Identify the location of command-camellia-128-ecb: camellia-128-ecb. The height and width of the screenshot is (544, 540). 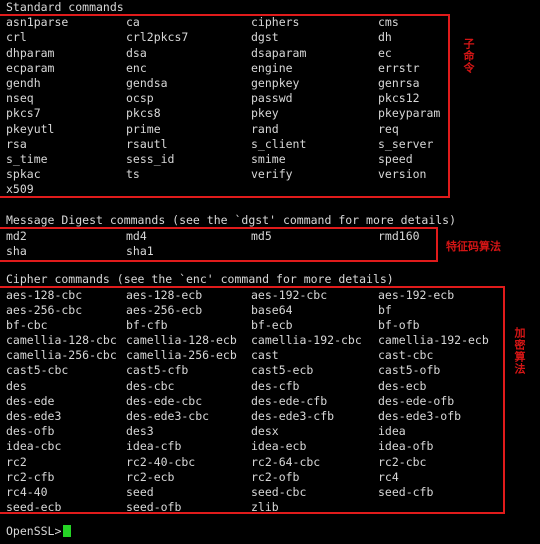
(181, 340).